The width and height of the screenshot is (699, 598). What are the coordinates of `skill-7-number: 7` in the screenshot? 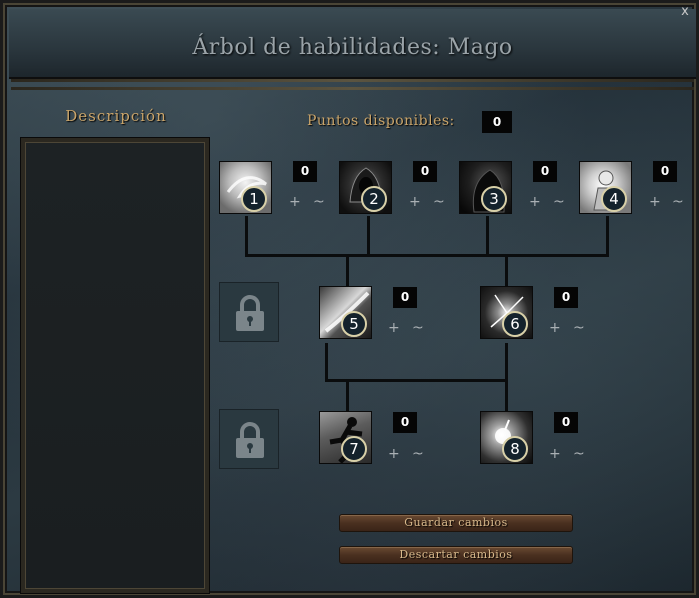 It's located at (354, 449).